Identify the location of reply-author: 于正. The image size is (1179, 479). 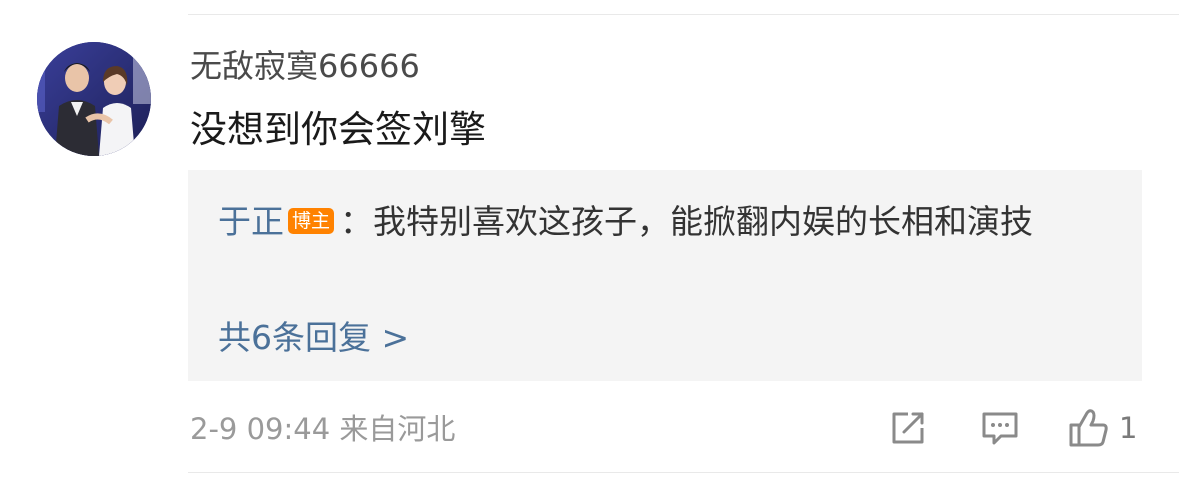
(251, 221).